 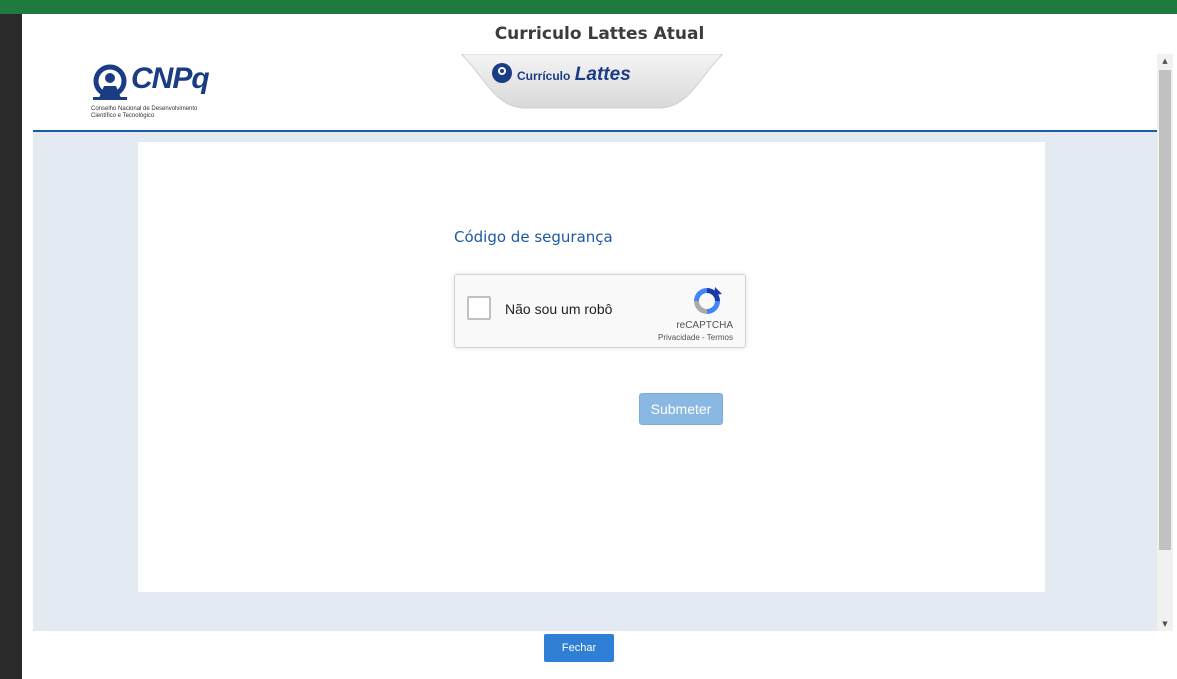 What do you see at coordinates (579, 648) in the screenshot?
I see `close-button: Fechar` at bounding box center [579, 648].